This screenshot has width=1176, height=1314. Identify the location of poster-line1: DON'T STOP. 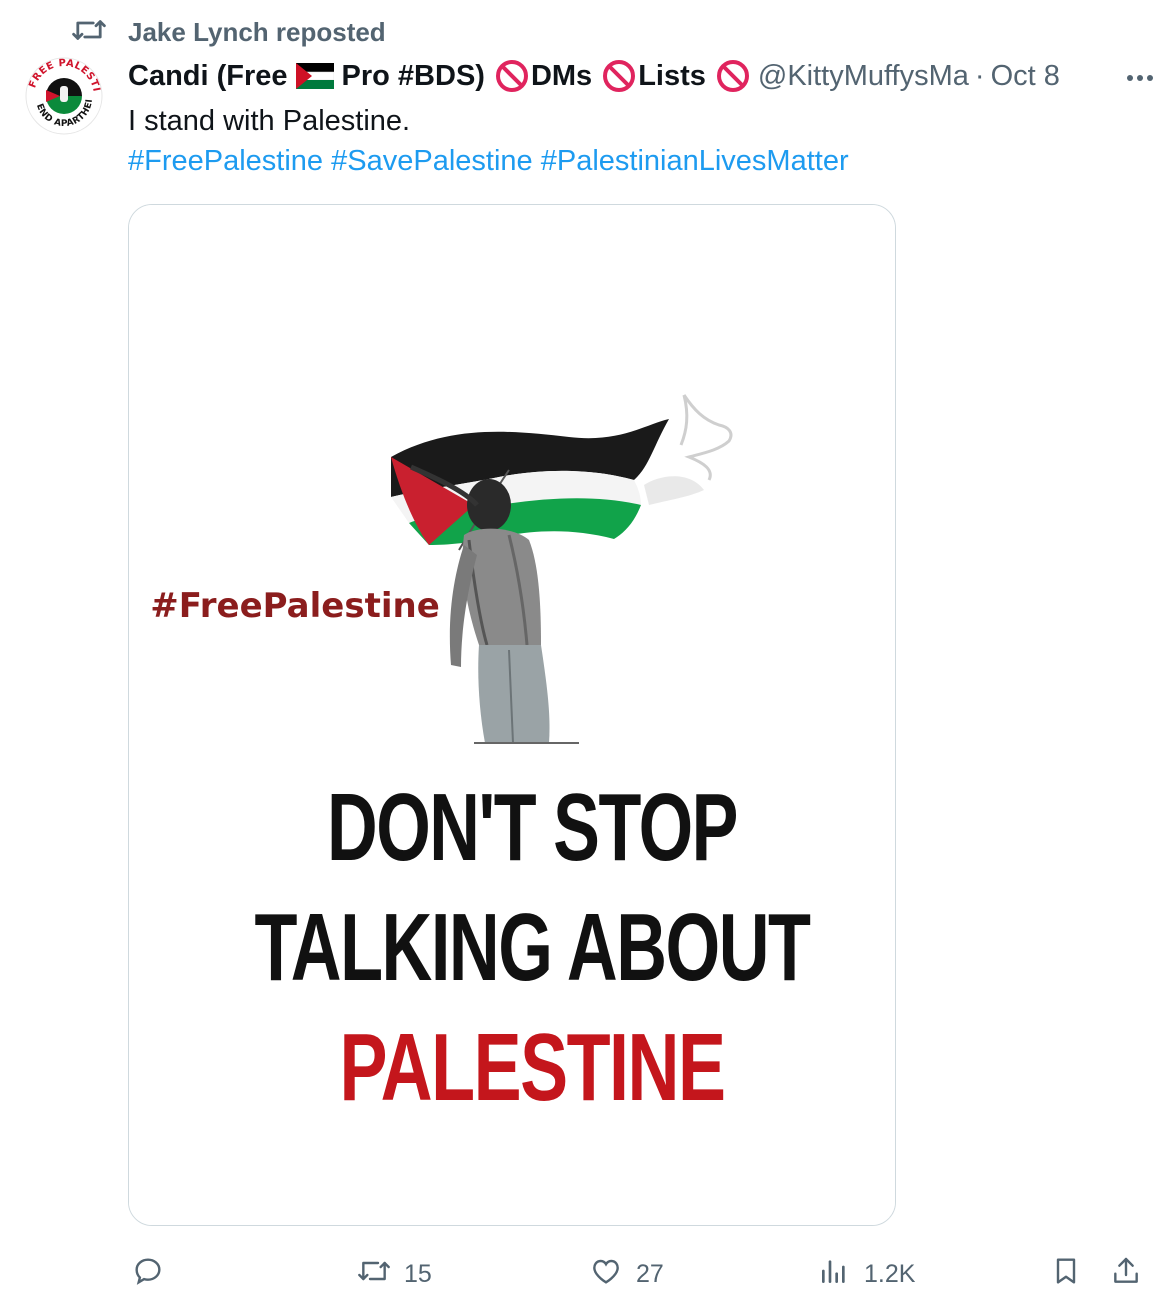
(532, 827).